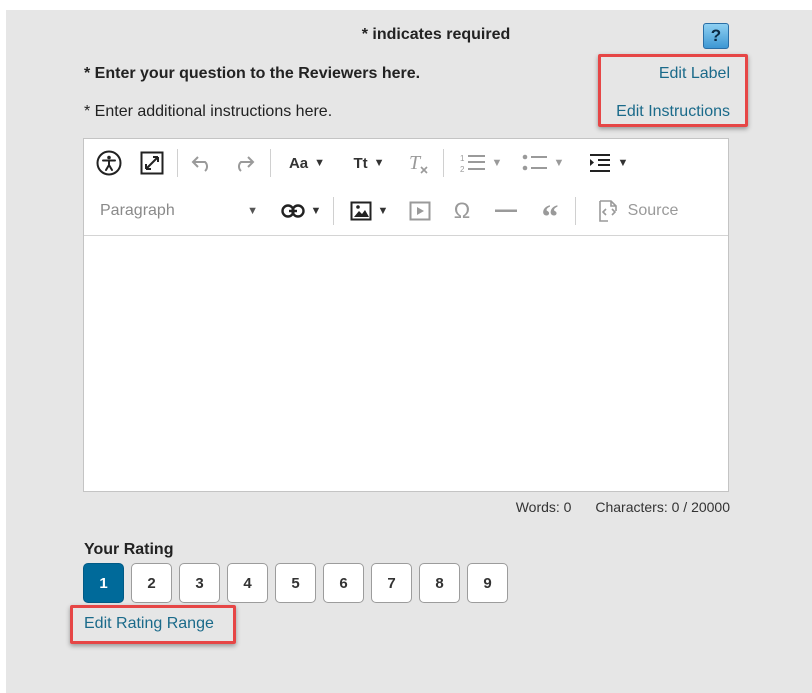  I want to click on highlight-box-rating-range, so click(153, 624).